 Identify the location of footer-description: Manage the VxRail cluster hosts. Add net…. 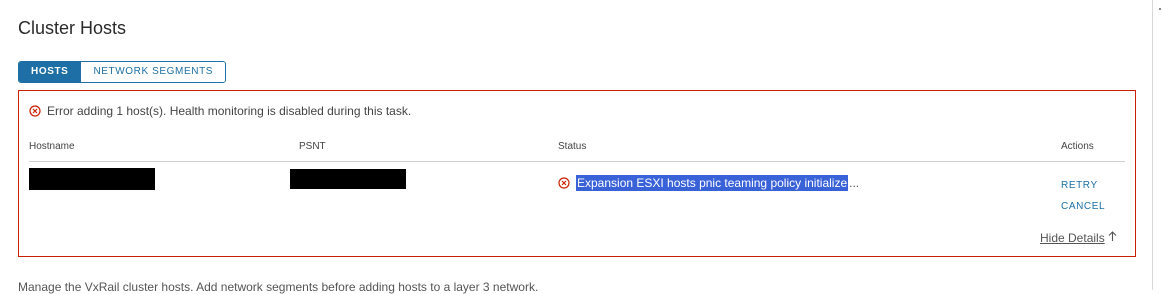
(278, 287).